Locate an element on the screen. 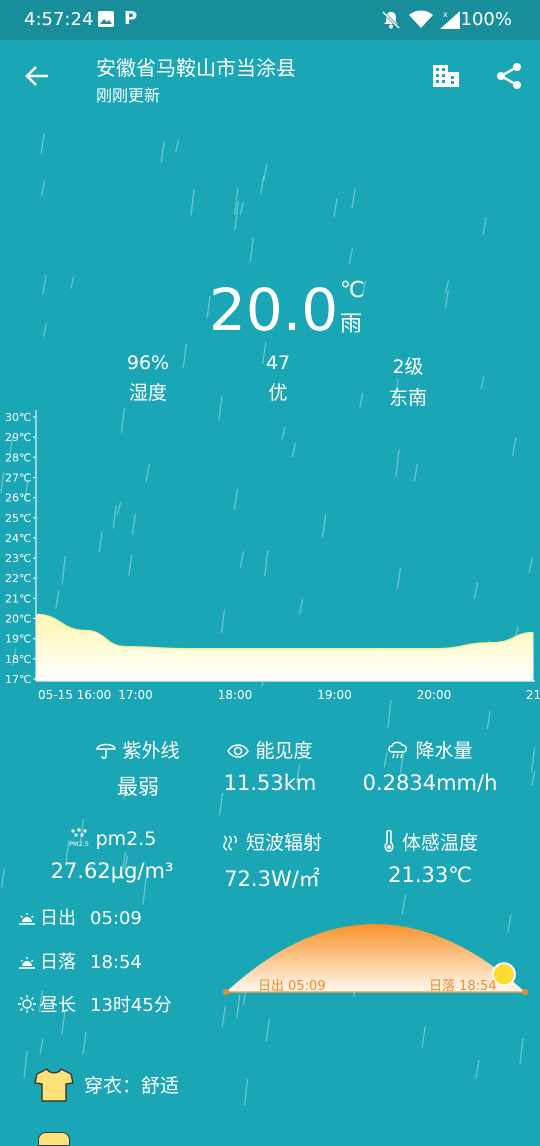  y-tick-label: 17℃ is located at coordinates (18, 679).